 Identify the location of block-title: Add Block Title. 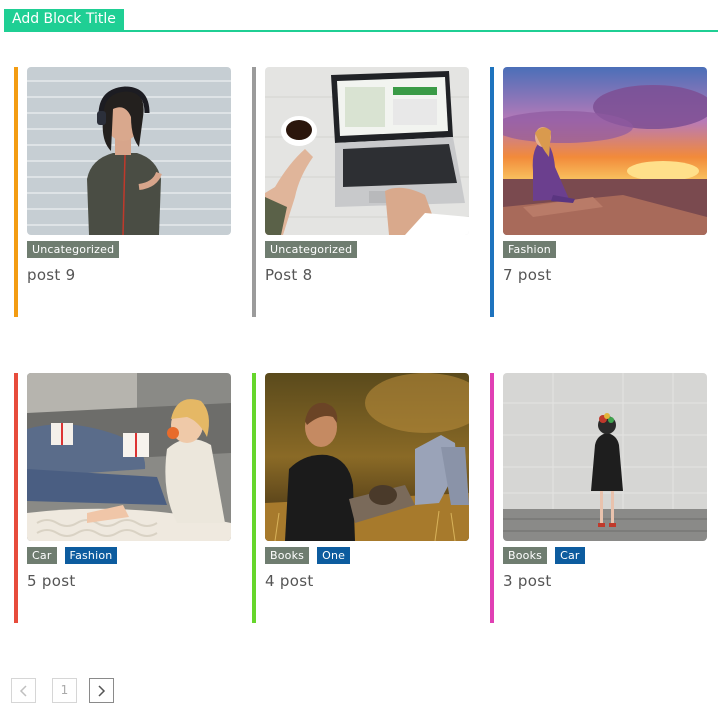
(64, 19).